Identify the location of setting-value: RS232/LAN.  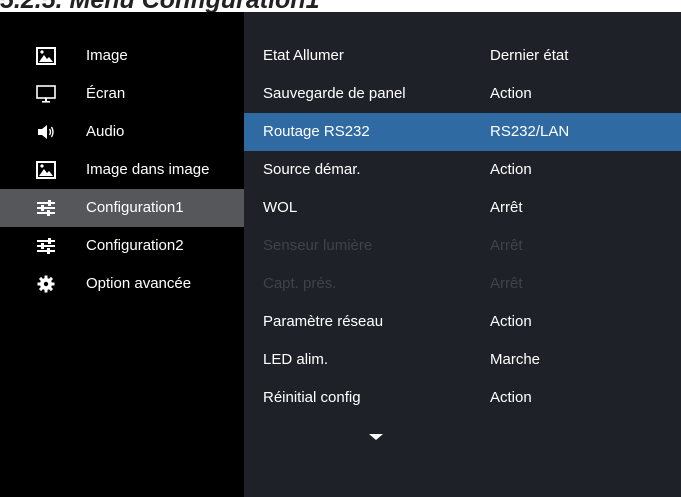
(530, 131).